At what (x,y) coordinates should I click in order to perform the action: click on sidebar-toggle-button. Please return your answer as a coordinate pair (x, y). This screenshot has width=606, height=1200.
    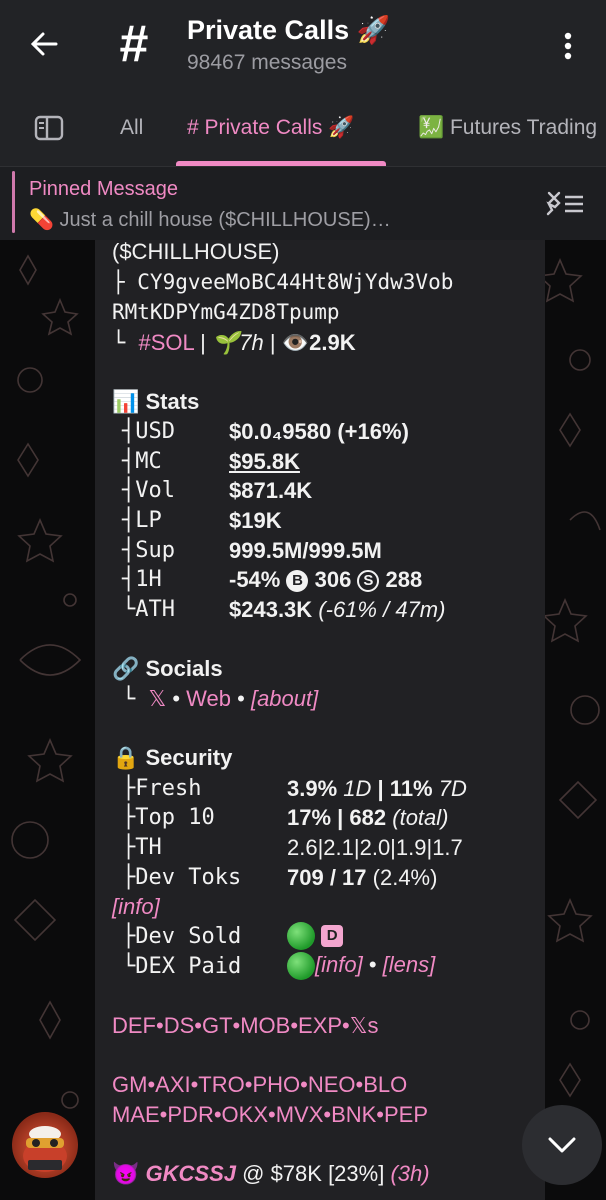
    Looking at the image, I should click on (49, 128).